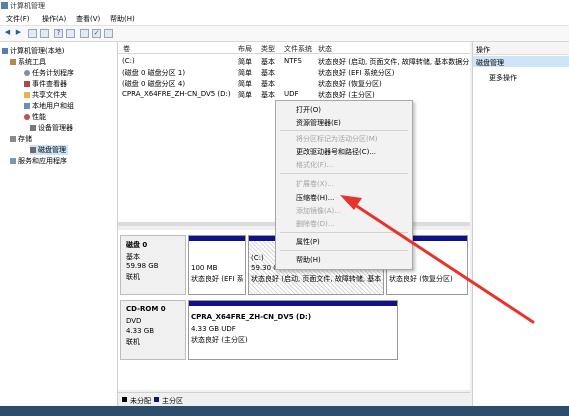  Describe the element at coordinates (520, 224) in the screenshot. I see `actions-pane: 操作 磁盘管理 更多操作` at that location.